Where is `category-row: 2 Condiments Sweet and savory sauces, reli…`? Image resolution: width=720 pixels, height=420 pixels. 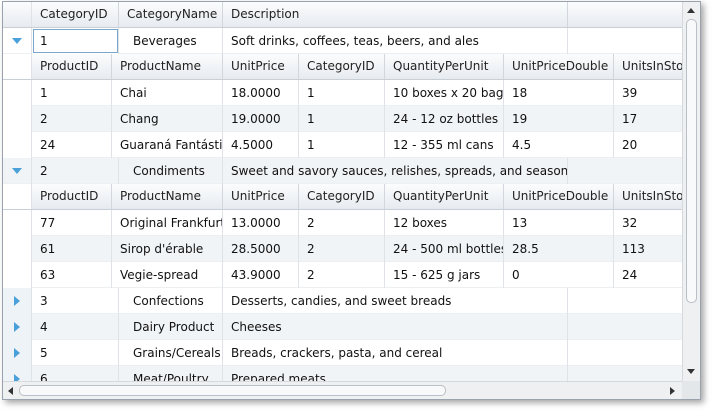 category-row: 2 Condiments Sweet and savory sauces, reli… is located at coordinates (342, 171).